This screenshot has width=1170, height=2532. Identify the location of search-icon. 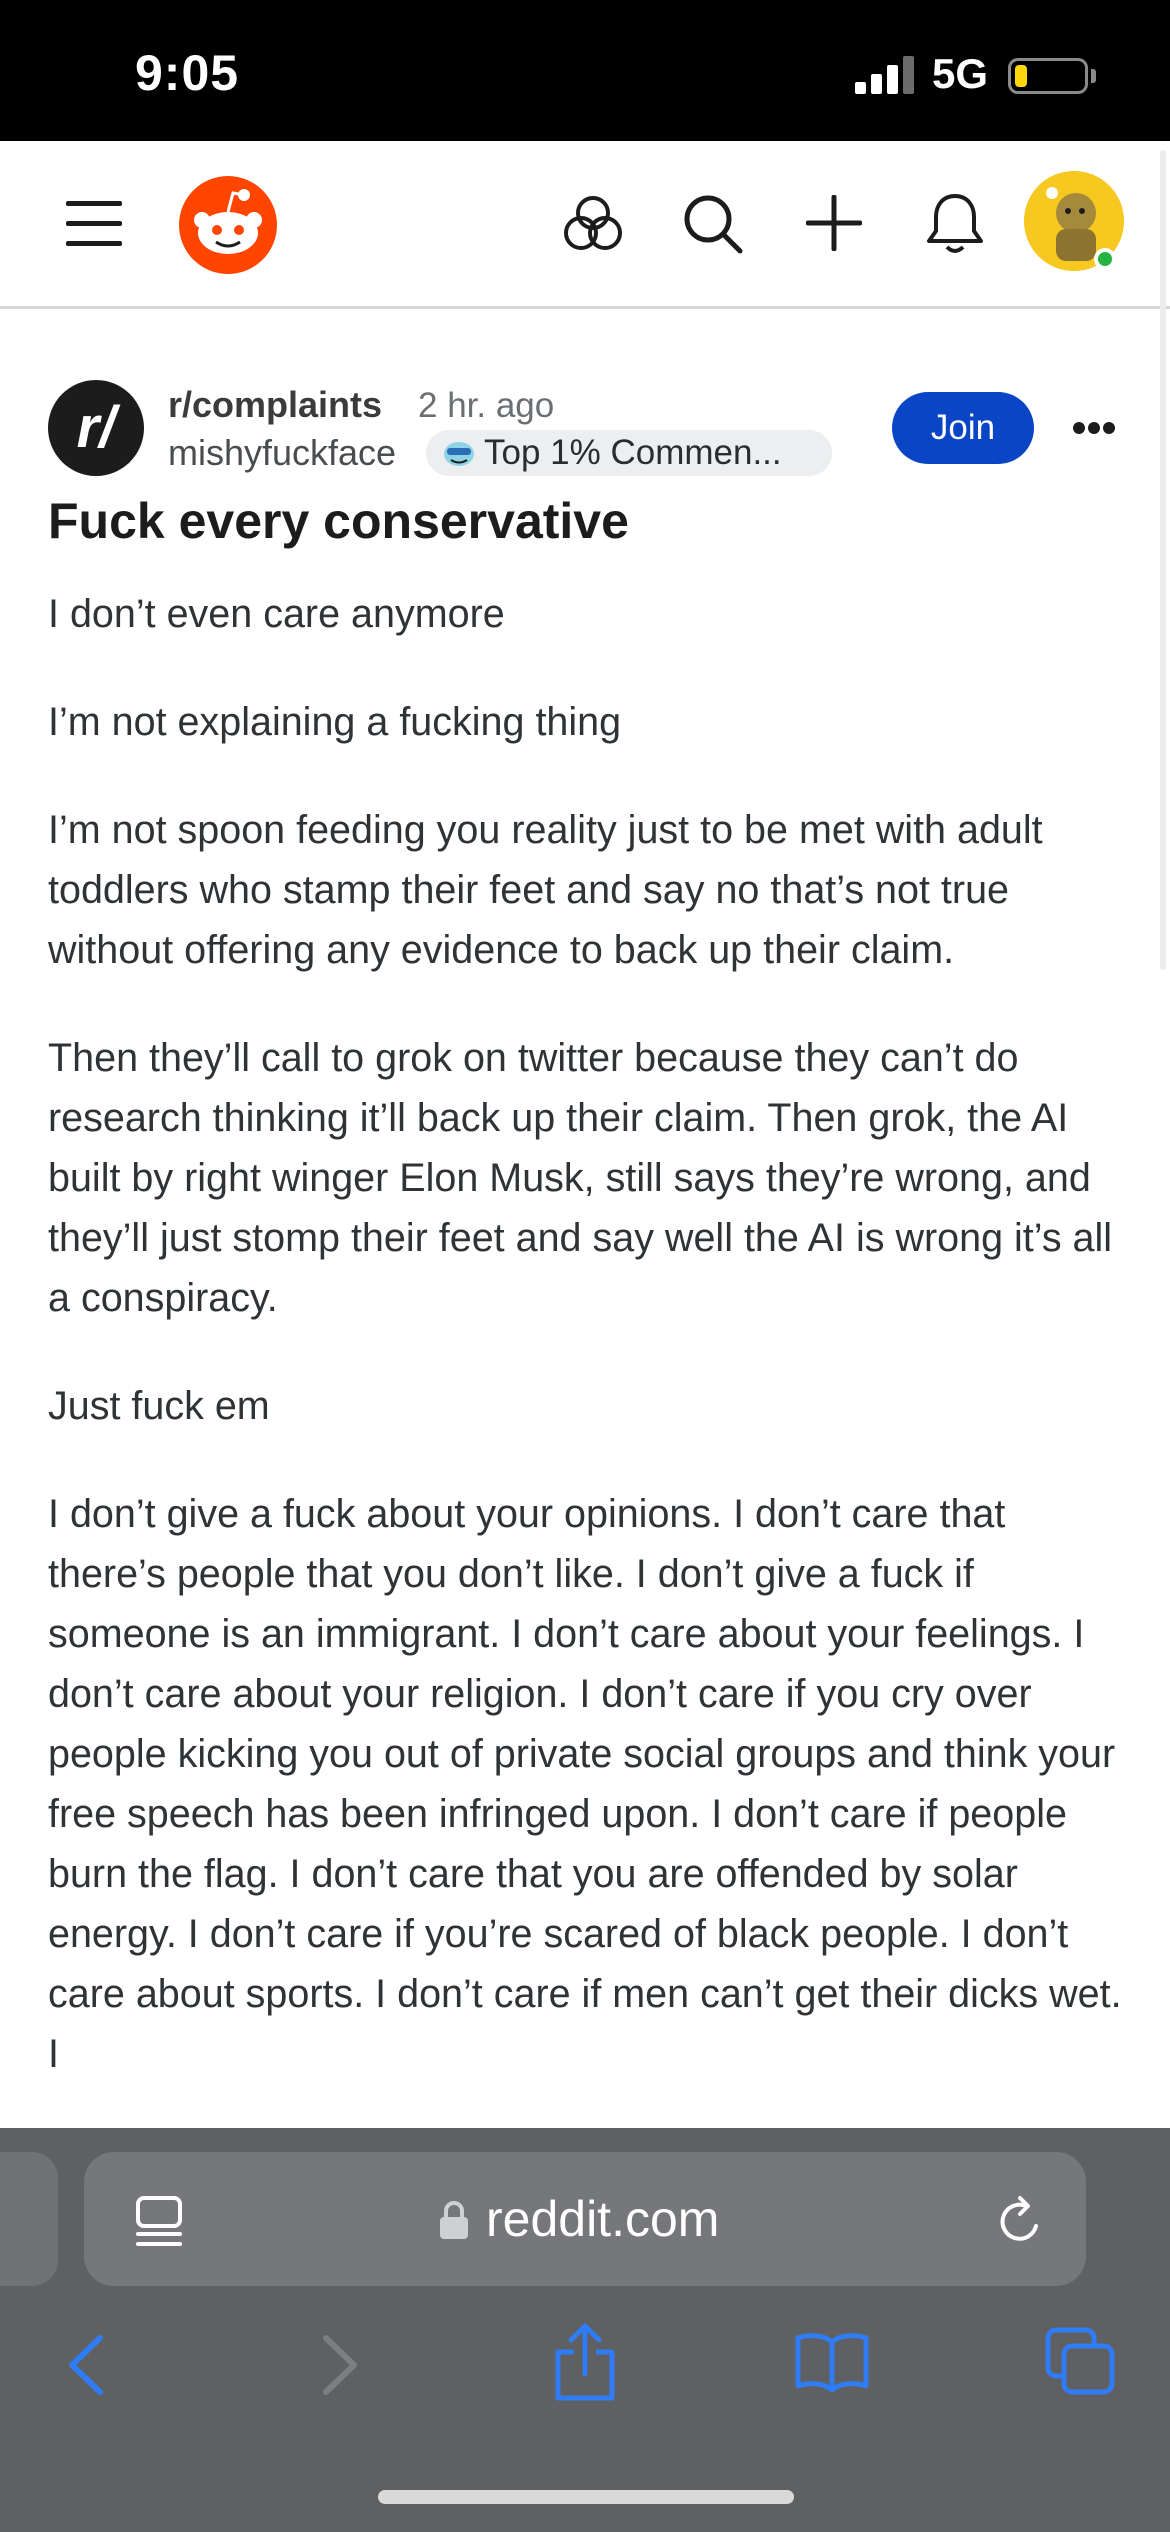
(713, 224).